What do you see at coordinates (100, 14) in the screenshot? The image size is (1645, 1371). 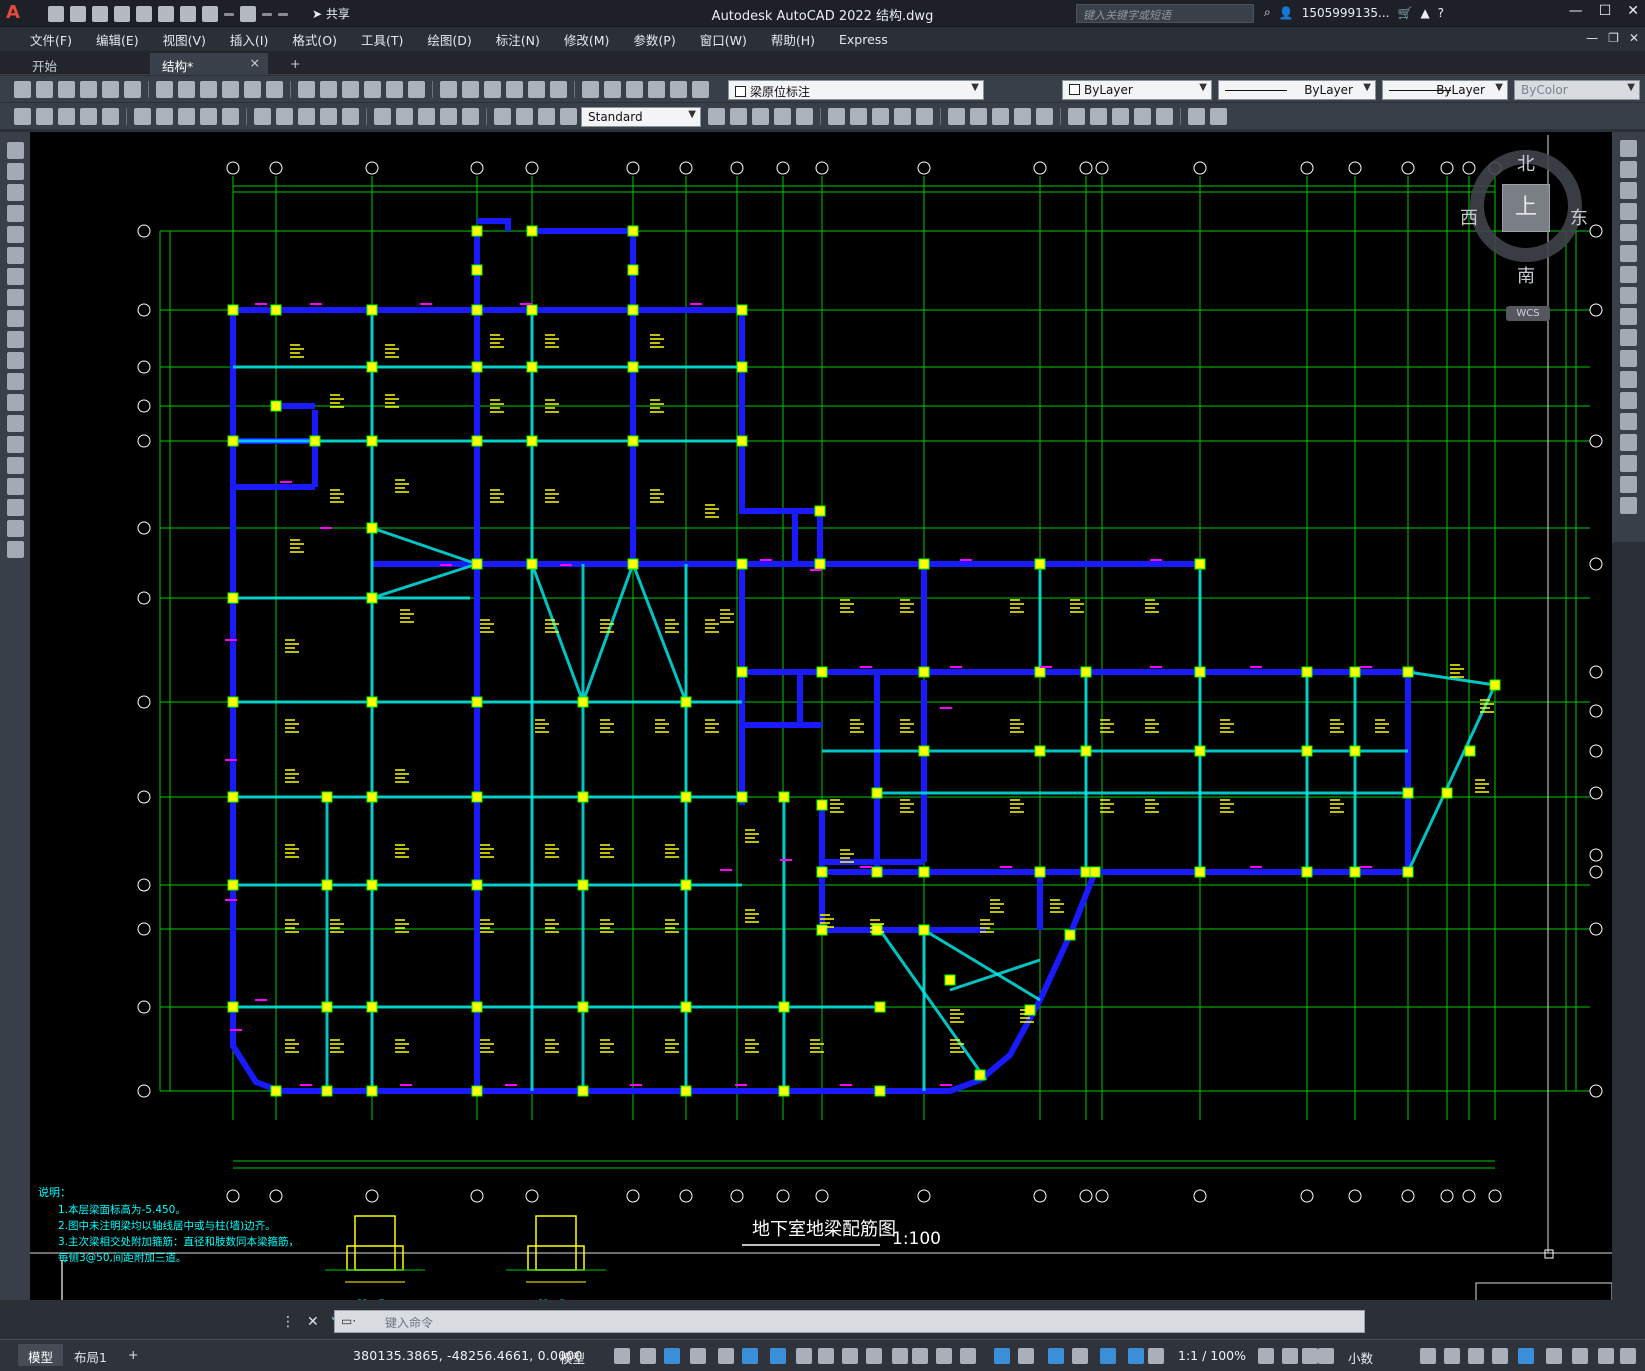 I see `save-icon` at bounding box center [100, 14].